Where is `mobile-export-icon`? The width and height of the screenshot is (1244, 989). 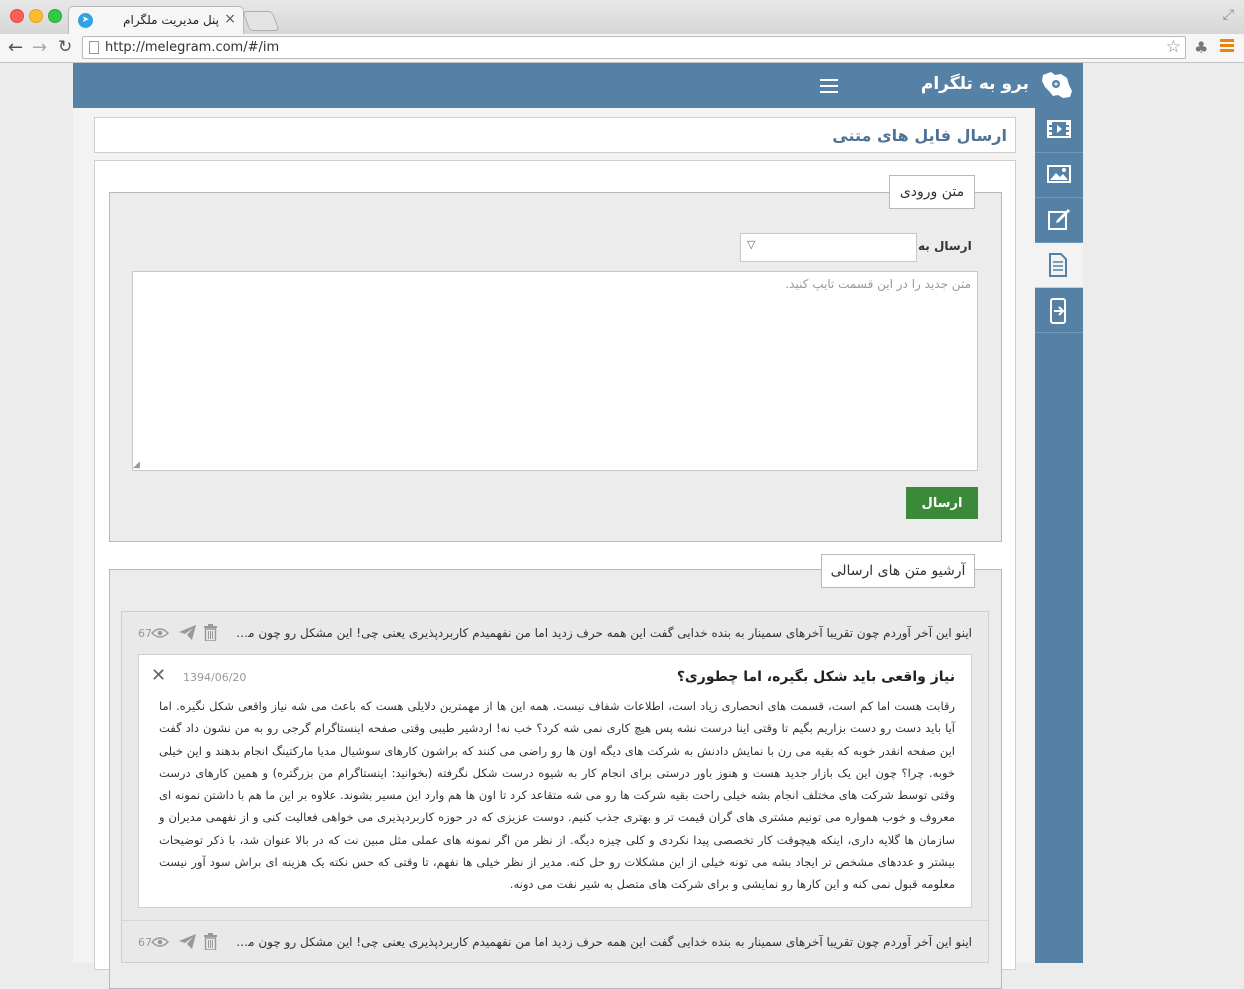
mobile-export-icon is located at coordinates (1058, 311).